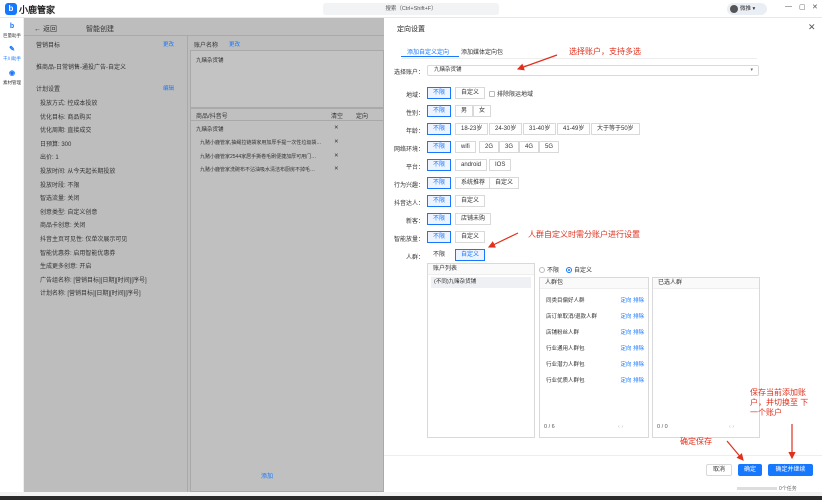  I want to click on plan-settings-label: 计划设置, so click(48, 90).